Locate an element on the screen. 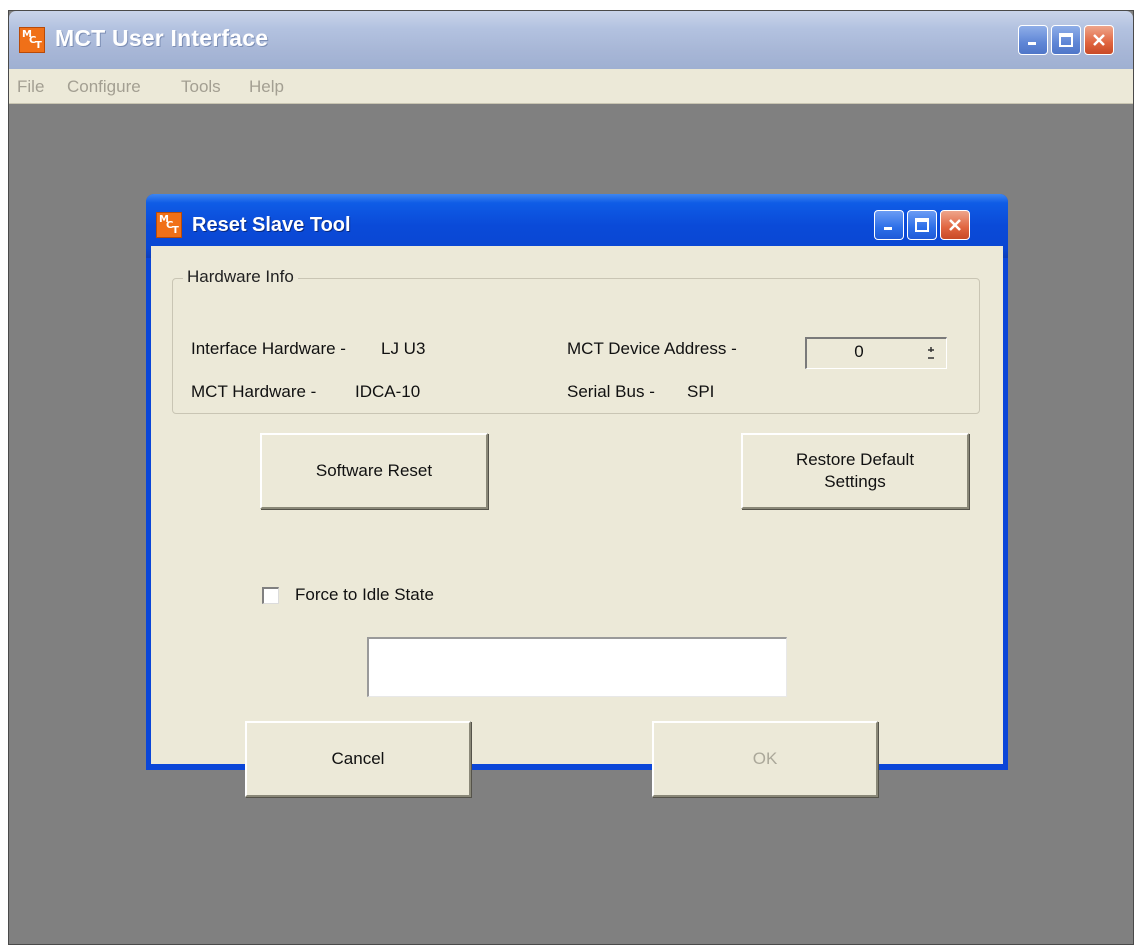  menu-help: Help is located at coordinates (266, 87).